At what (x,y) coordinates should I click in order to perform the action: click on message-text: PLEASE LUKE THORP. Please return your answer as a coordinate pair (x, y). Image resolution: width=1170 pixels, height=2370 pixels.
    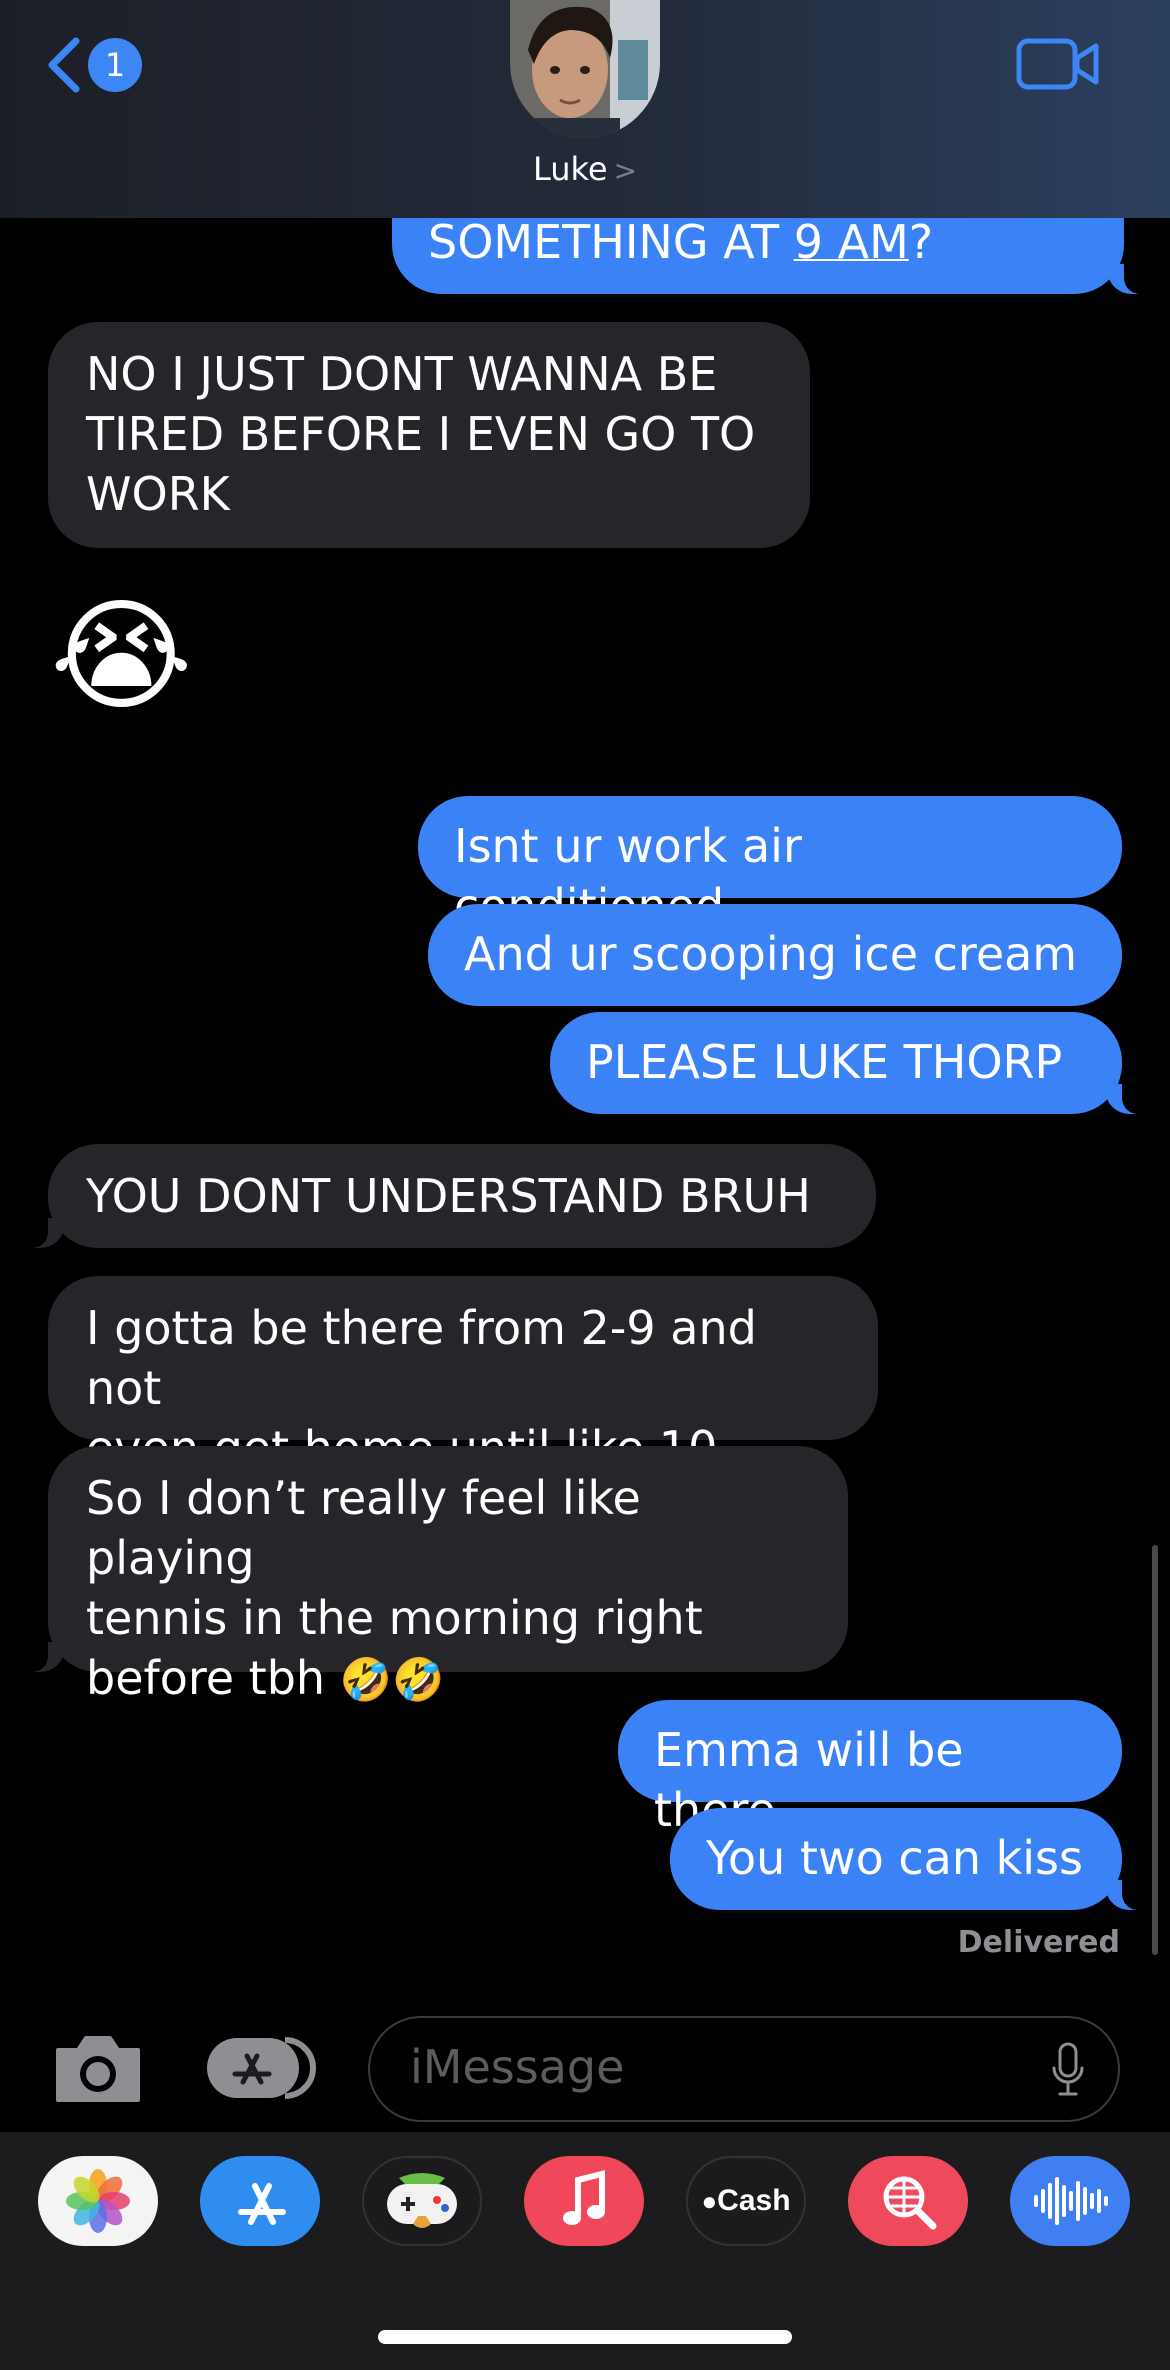
    Looking at the image, I should click on (824, 1062).